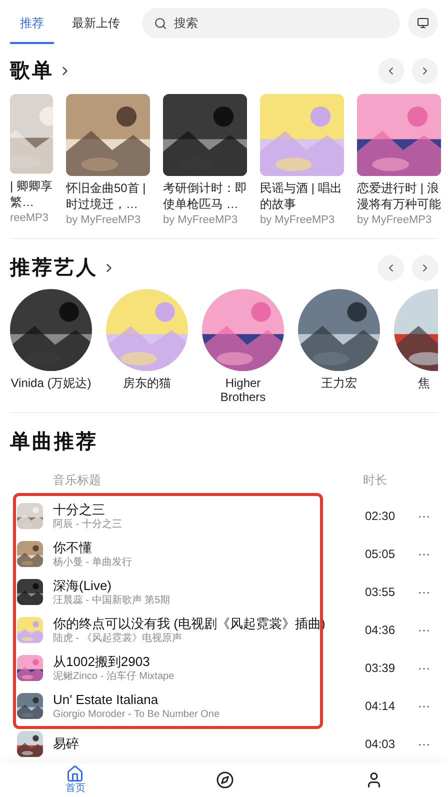 Image resolution: width=448 pixels, height=797 pixels. I want to click on search-icon, so click(160, 23).